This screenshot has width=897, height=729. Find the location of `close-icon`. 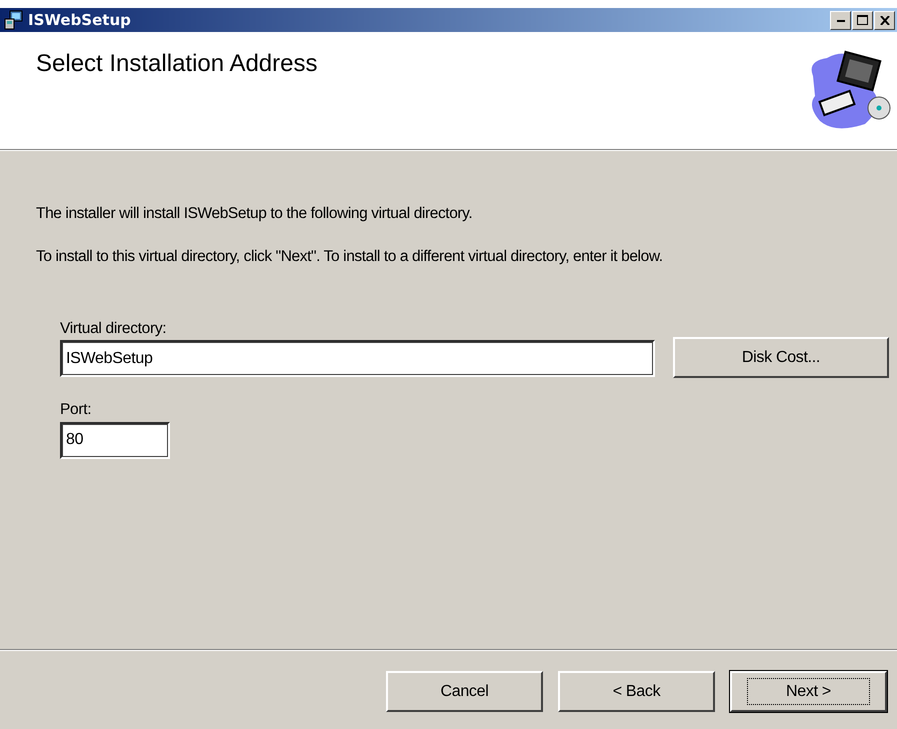

close-icon is located at coordinates (885, 20).